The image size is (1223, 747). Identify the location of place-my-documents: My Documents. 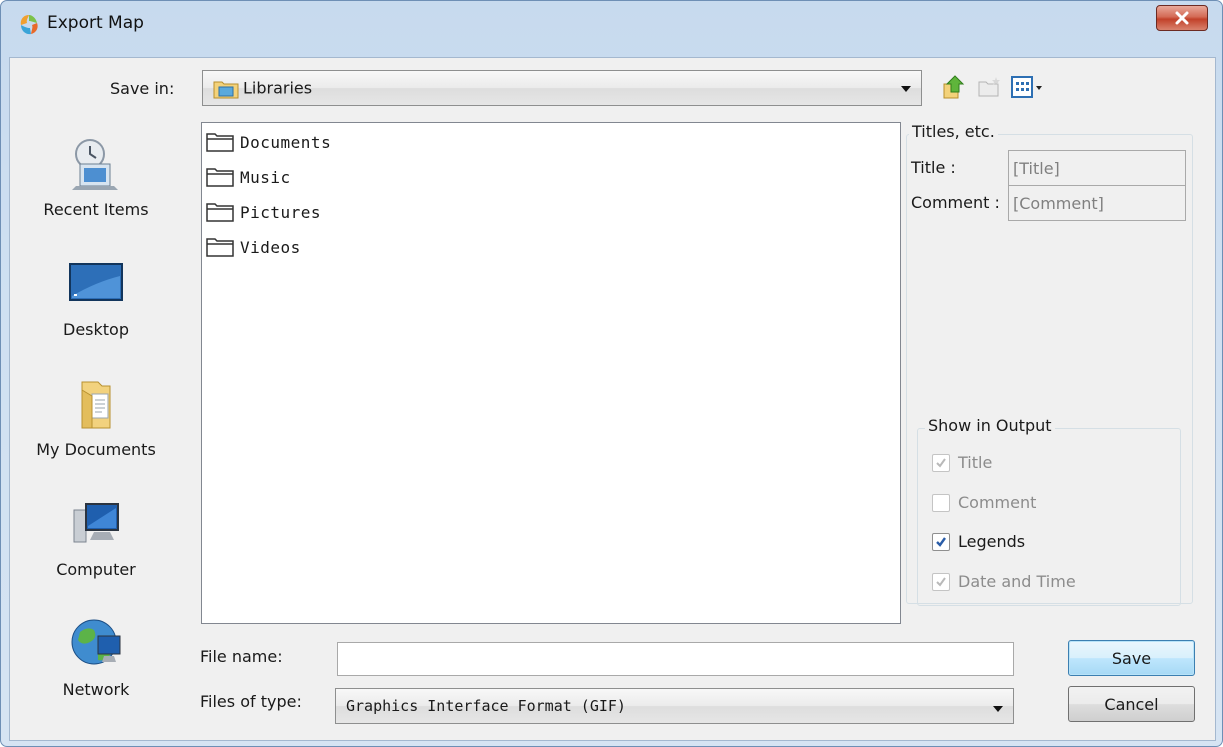
(96, 423).